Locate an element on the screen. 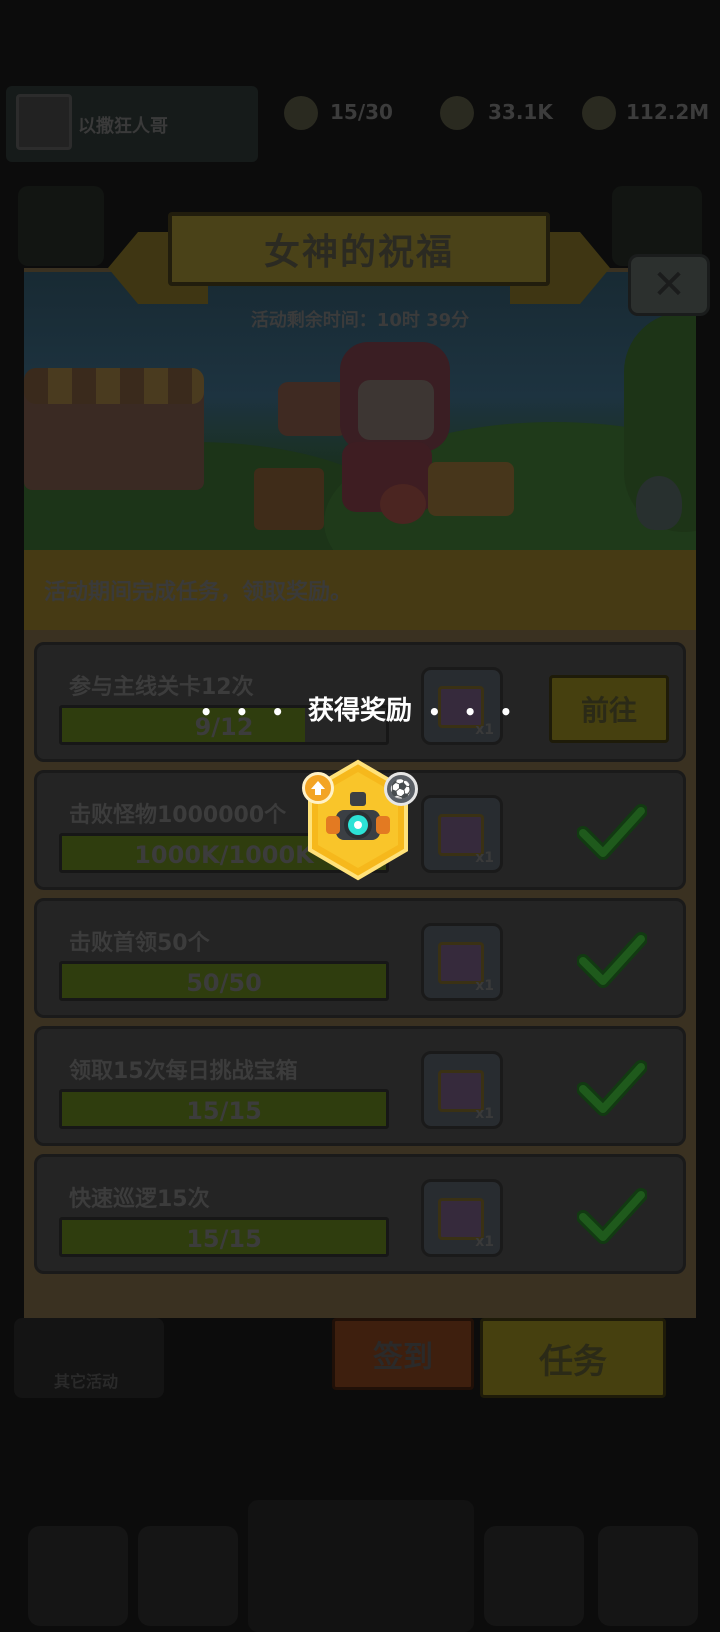  reward-popup-title: • • • 获得奖励 • • • is located at coordinates (360, 708).